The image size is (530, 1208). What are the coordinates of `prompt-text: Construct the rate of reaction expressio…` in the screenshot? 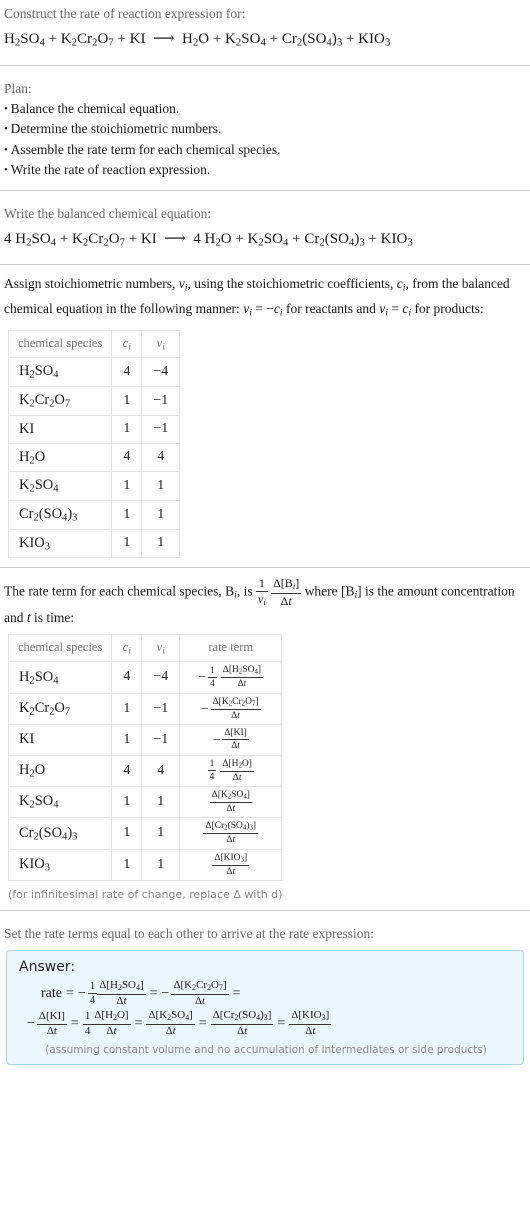 It's located at (125, 13).